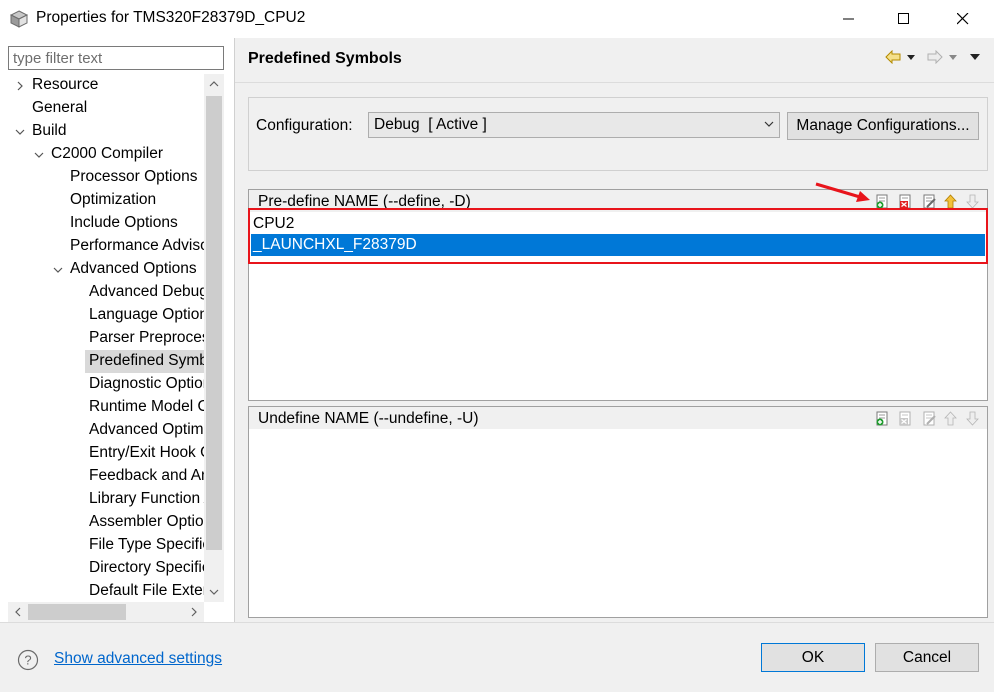 The width and height of the screenshot is (994, 692). What do you see at coordinates (137, 245) in the screenshot?
I see `tree-item-label: Performance Advisor` at bounding box center [137, 245].